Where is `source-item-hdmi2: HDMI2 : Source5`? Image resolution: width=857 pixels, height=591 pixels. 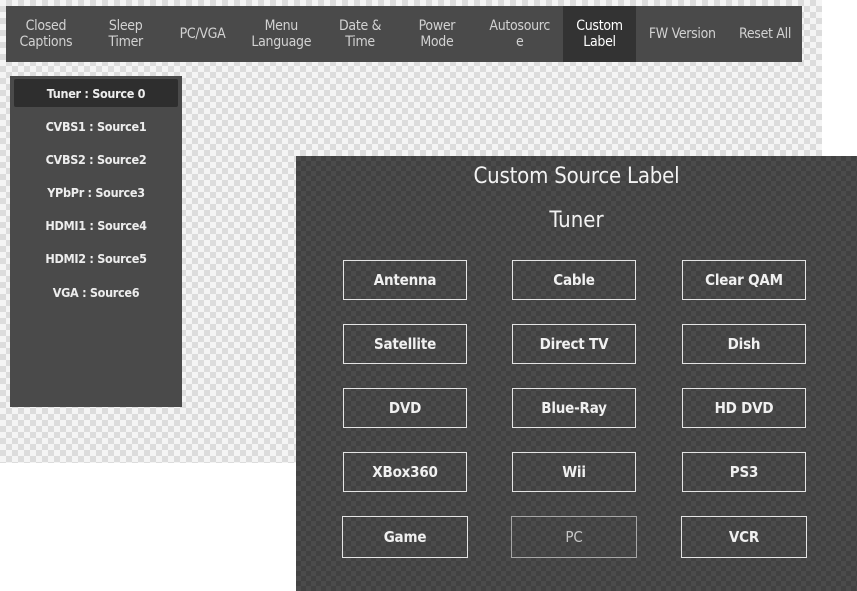 source-item-hdmi2: HDMI2 : Source5 is located at coordinates (96, 258).